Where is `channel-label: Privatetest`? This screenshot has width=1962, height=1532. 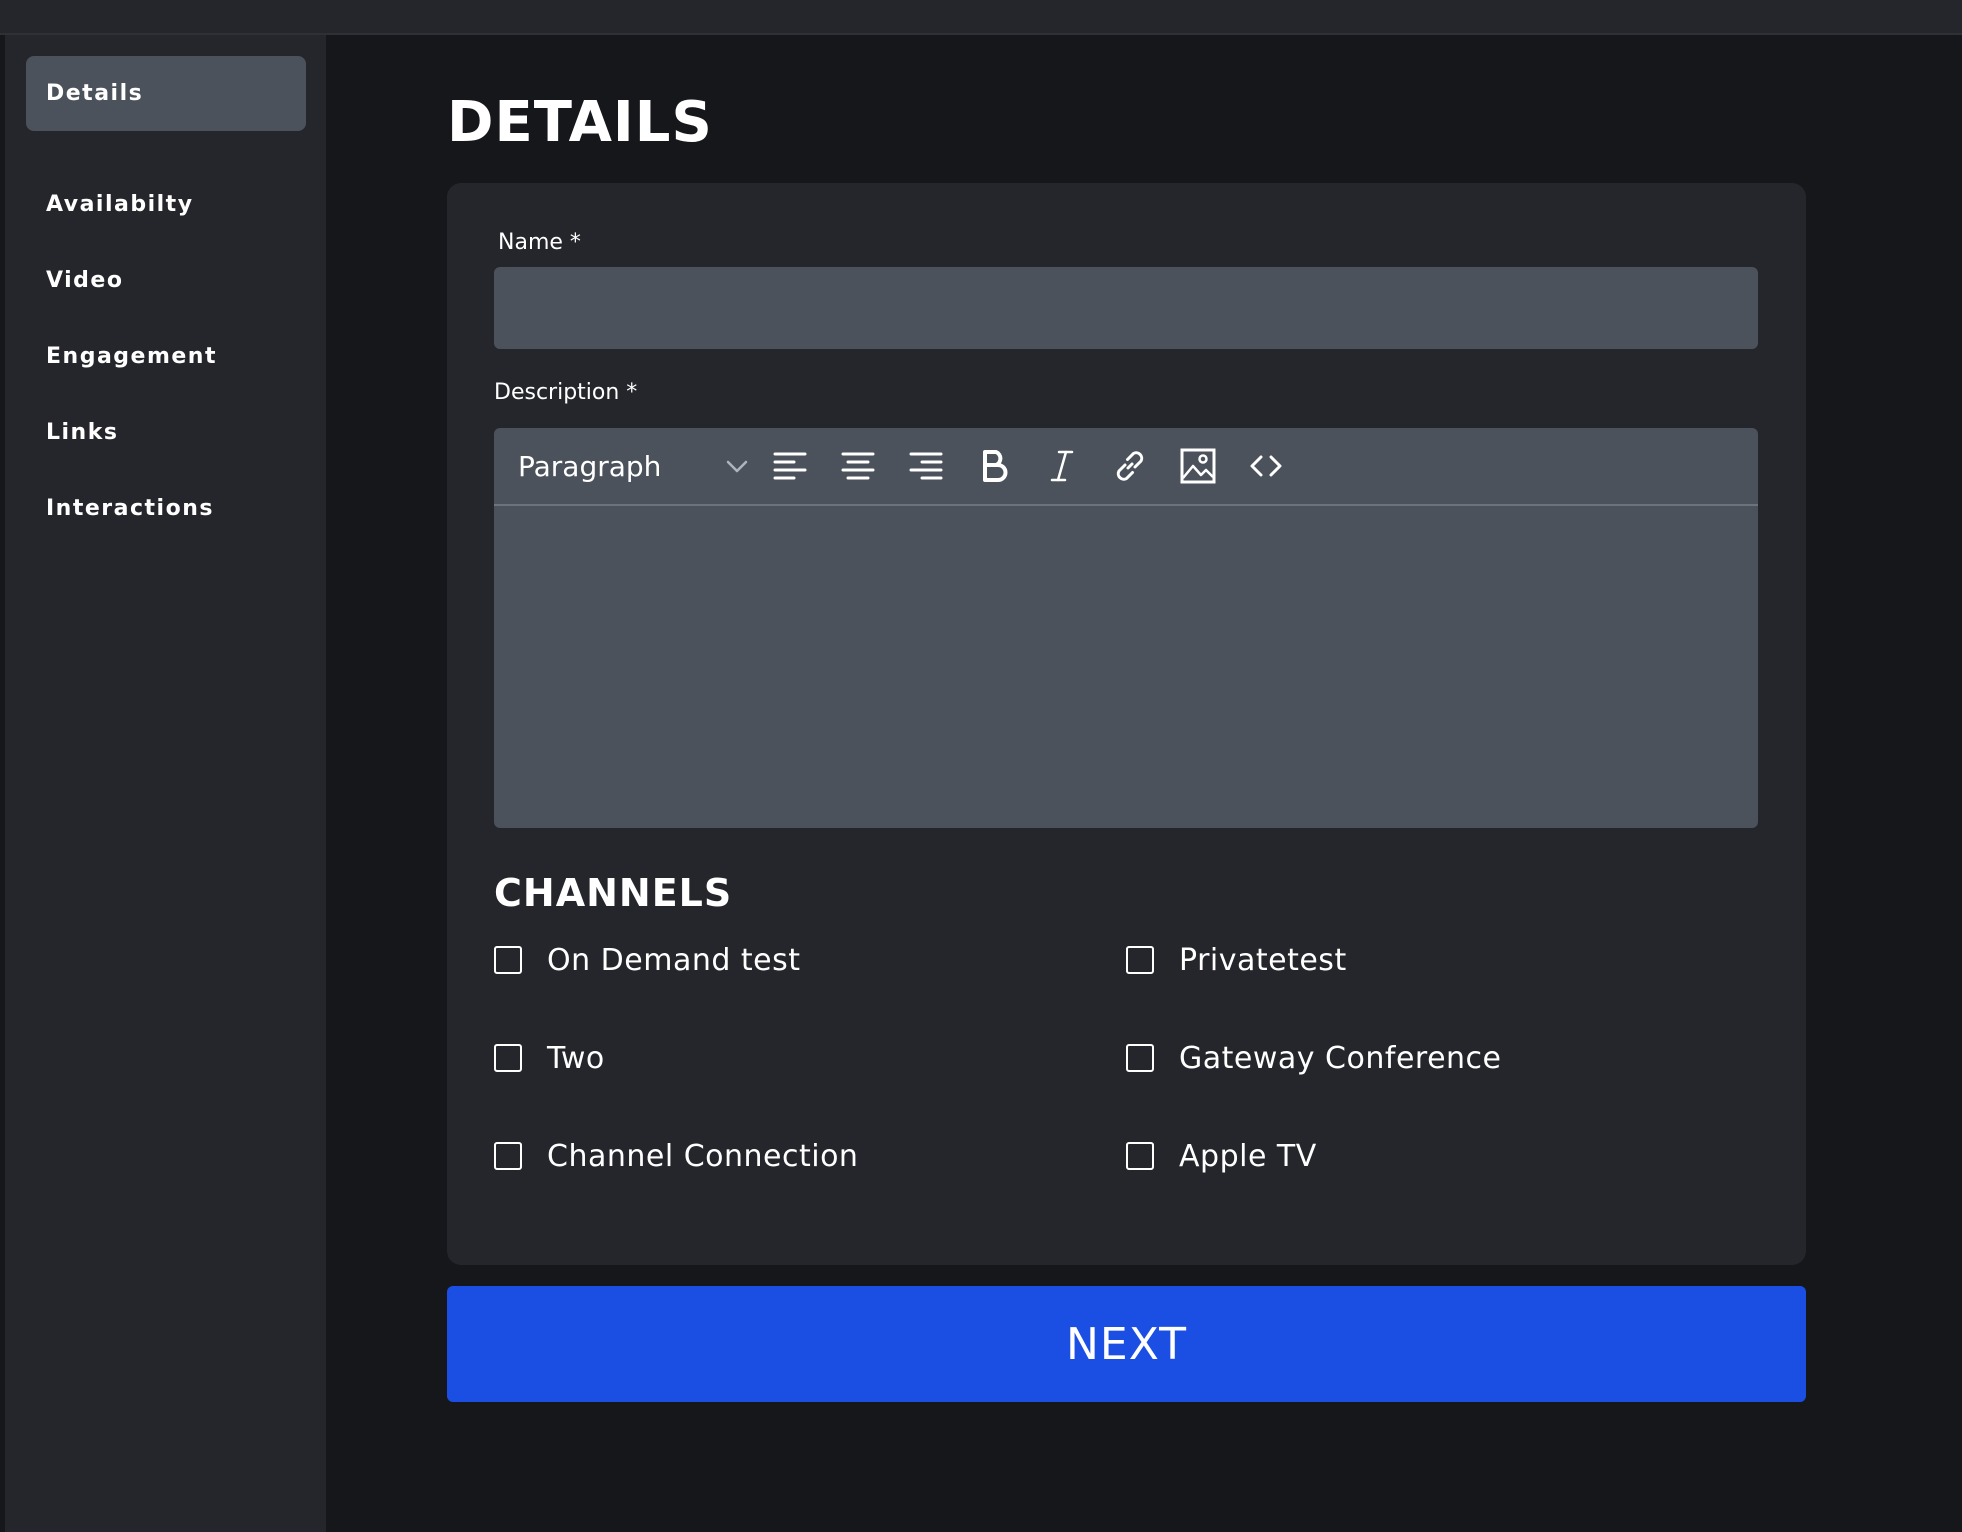
channel-label: Privatetest is located at coordinates (1263, 960).